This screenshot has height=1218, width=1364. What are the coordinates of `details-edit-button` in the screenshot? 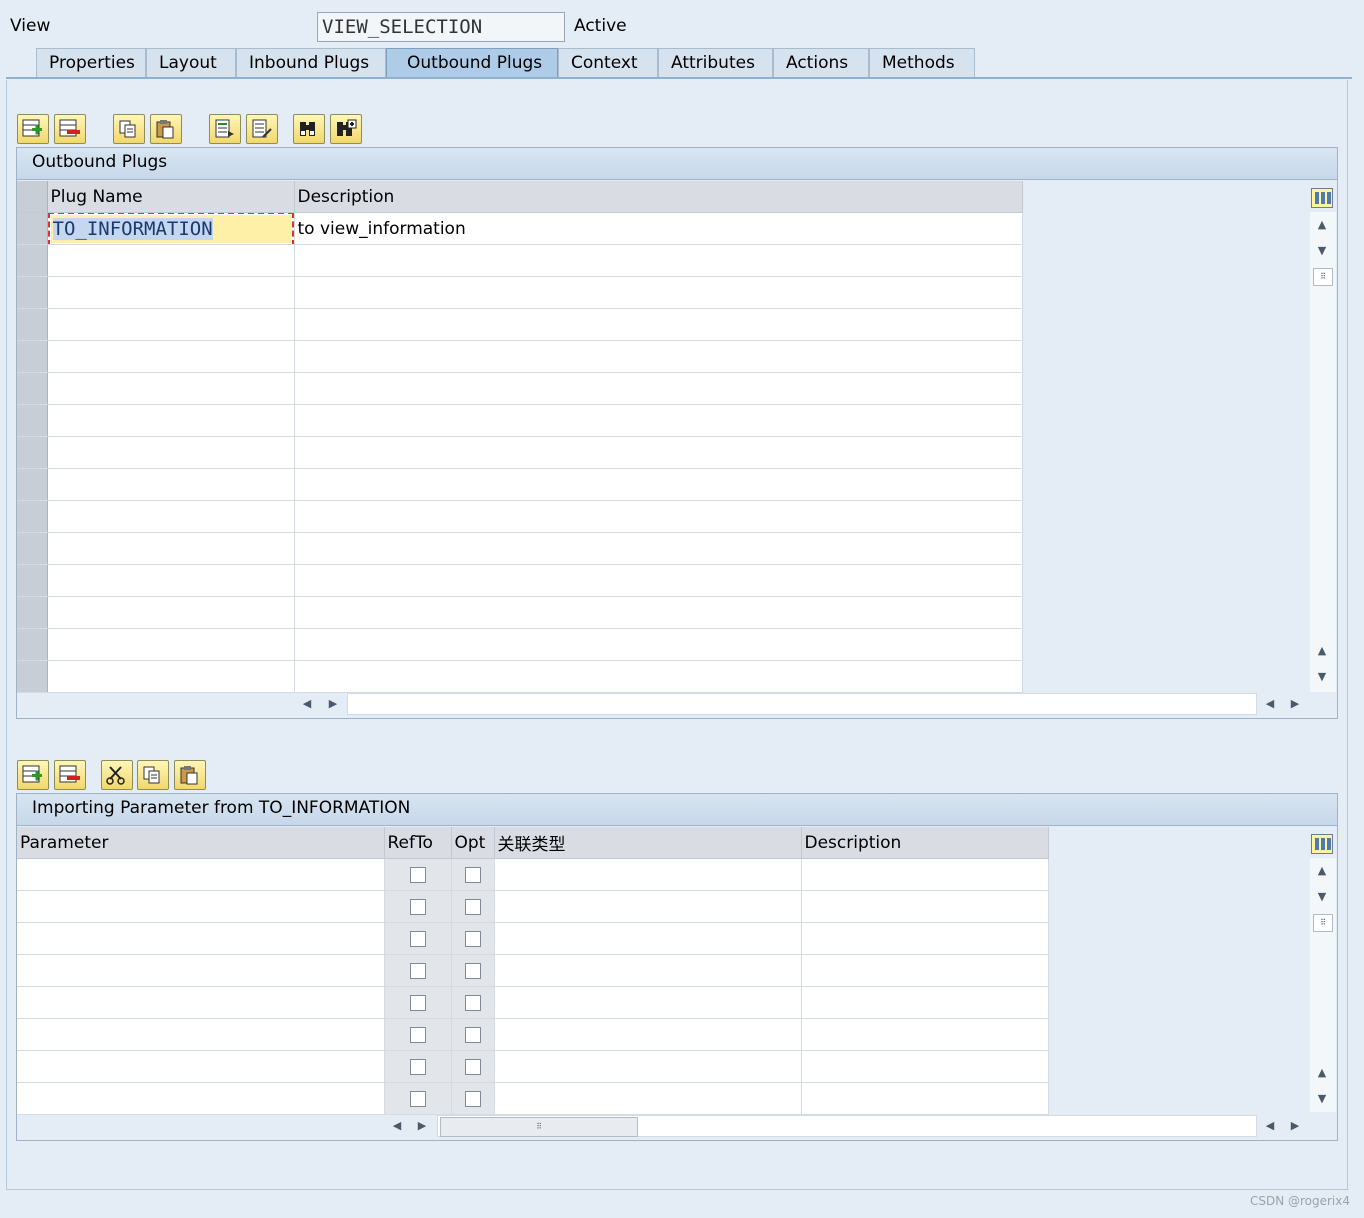 It's located at (262, 129).